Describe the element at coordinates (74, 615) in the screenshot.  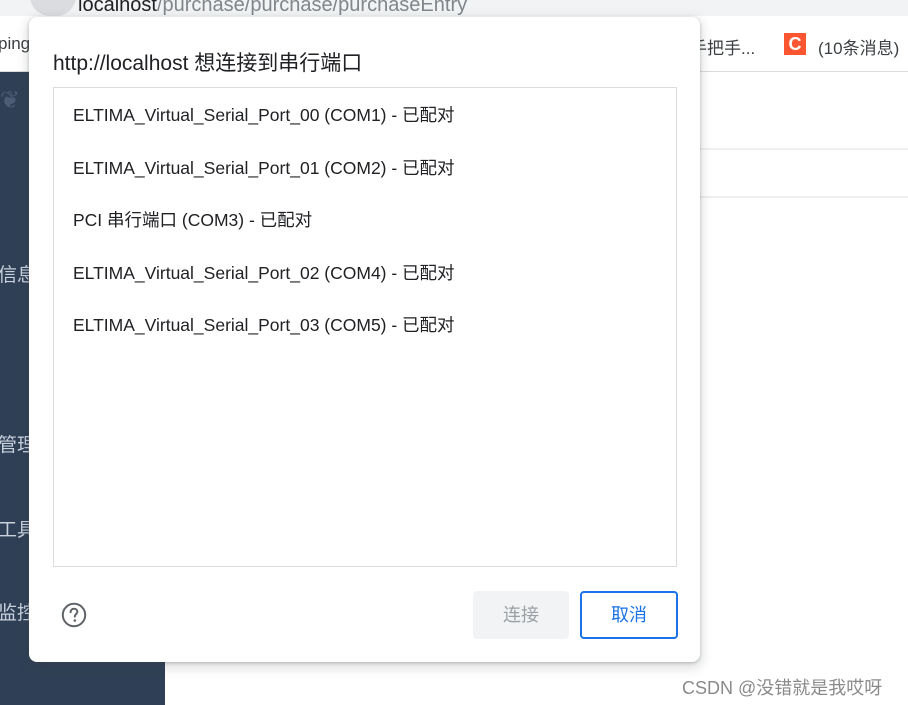
I see `help-circle-icon` at that location.